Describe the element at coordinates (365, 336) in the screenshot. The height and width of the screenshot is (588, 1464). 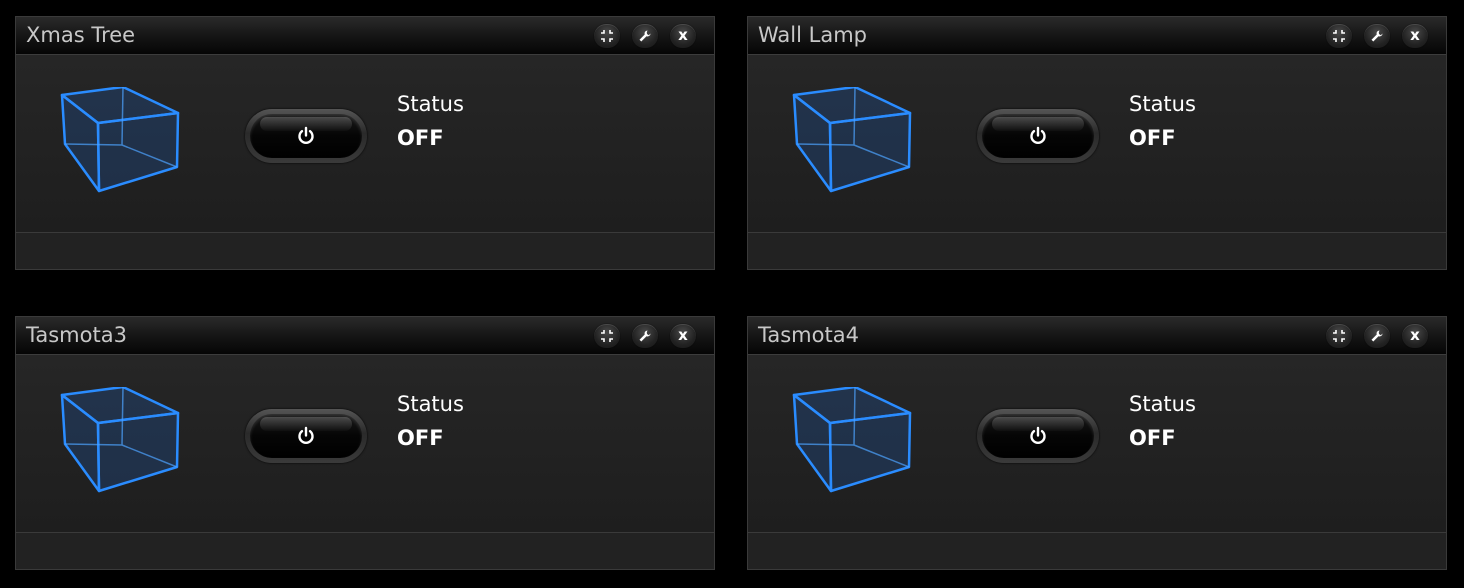
I see `widget-titlebar: Tasmota3 x` at that location.